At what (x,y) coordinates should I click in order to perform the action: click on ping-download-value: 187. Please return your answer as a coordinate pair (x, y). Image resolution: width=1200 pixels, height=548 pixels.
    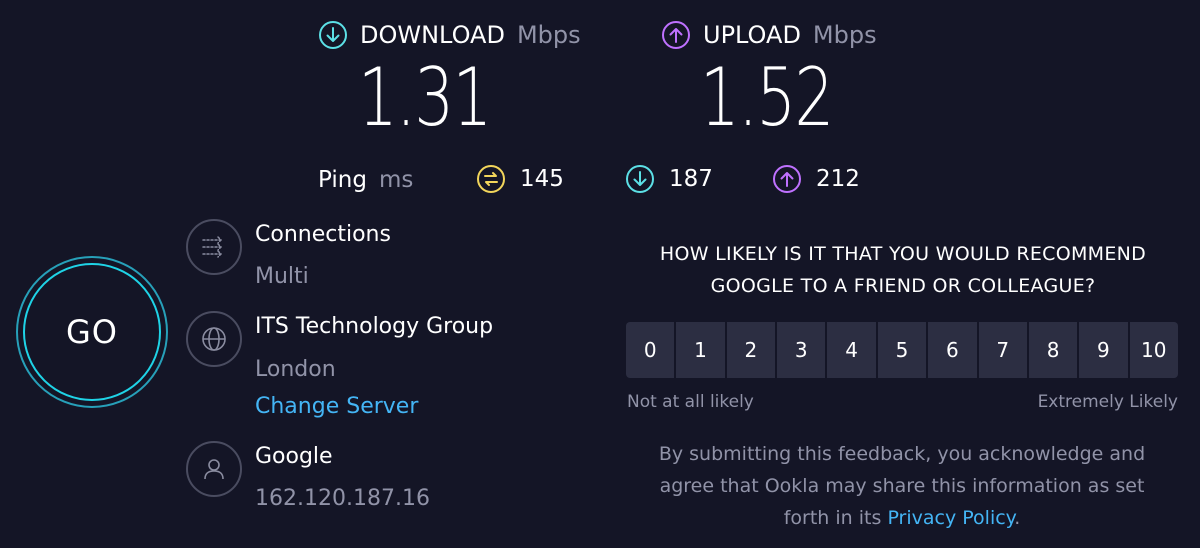
    Looking at the image, I should click on (691, 179).